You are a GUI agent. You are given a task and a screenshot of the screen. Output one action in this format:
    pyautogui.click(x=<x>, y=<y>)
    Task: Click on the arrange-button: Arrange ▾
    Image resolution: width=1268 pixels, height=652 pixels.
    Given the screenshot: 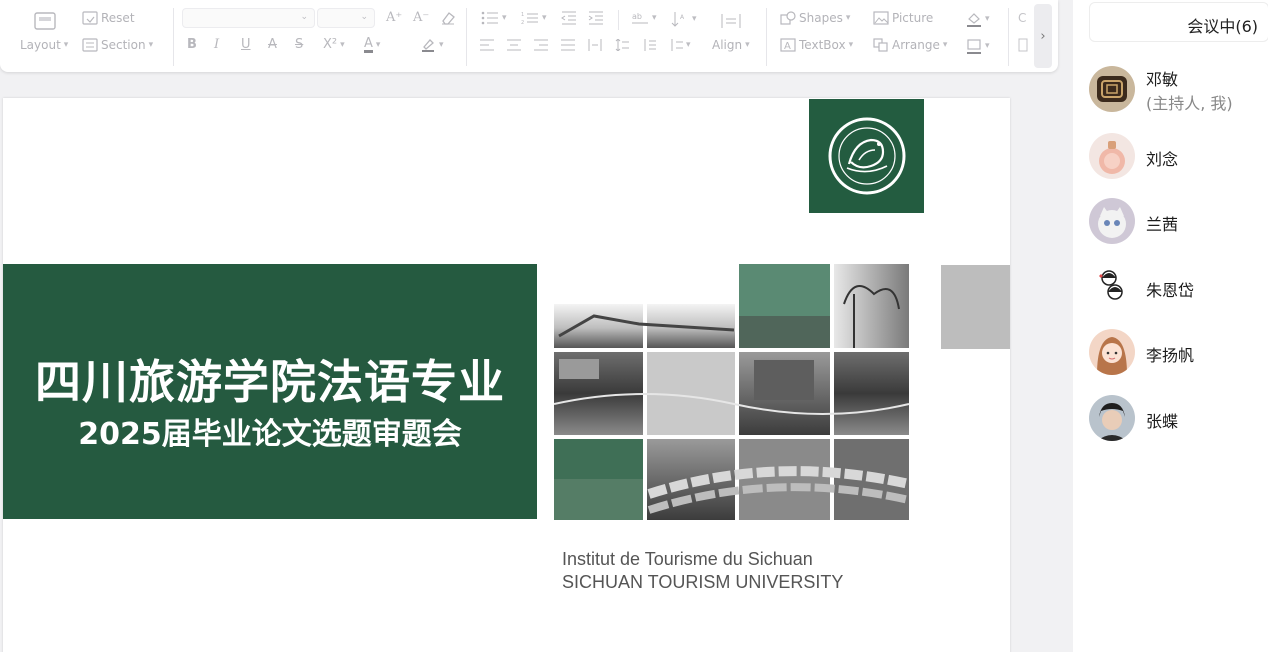 What is the action you would take?
    pyautogui.click(x=910, y=45)
    